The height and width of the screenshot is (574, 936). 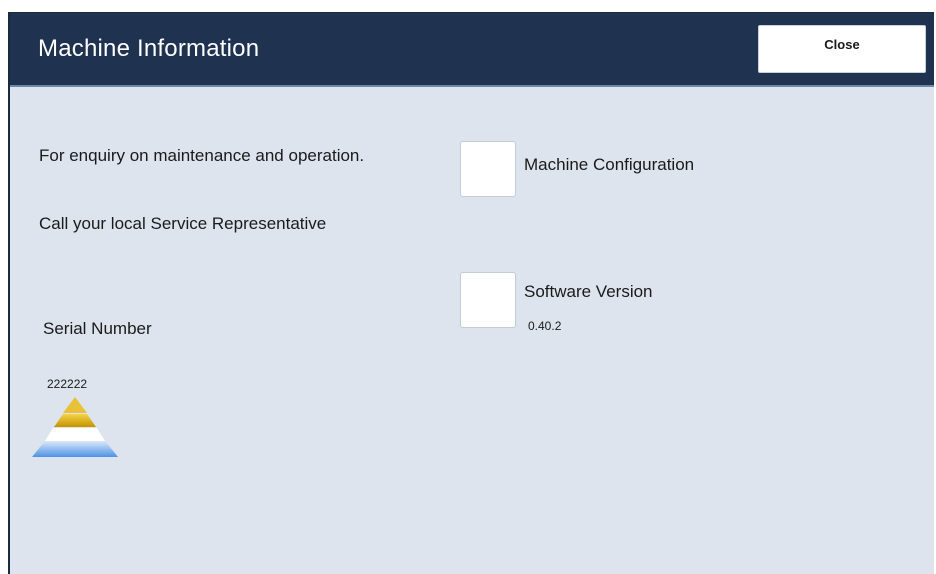 I want to click on serial-number-value: 222222, so click(x=67, y=384).